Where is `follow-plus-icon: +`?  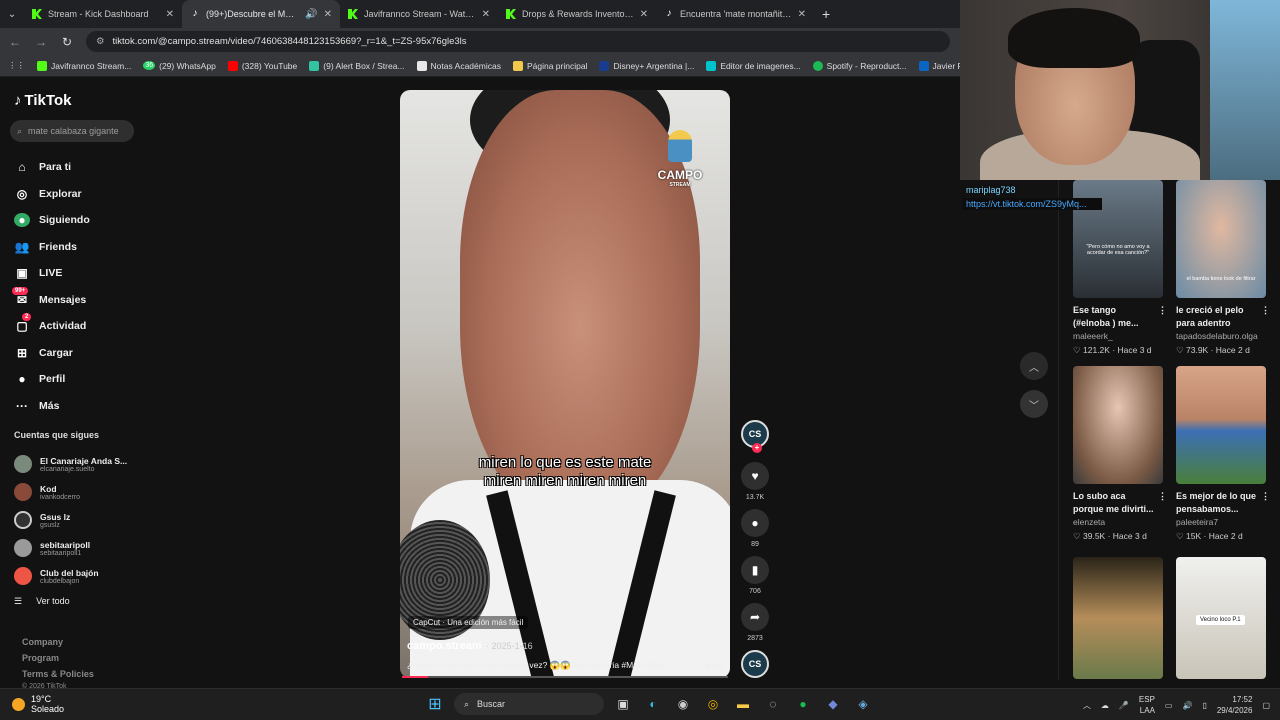
follow-plus-icon: + is located at coordinates (757, 448).